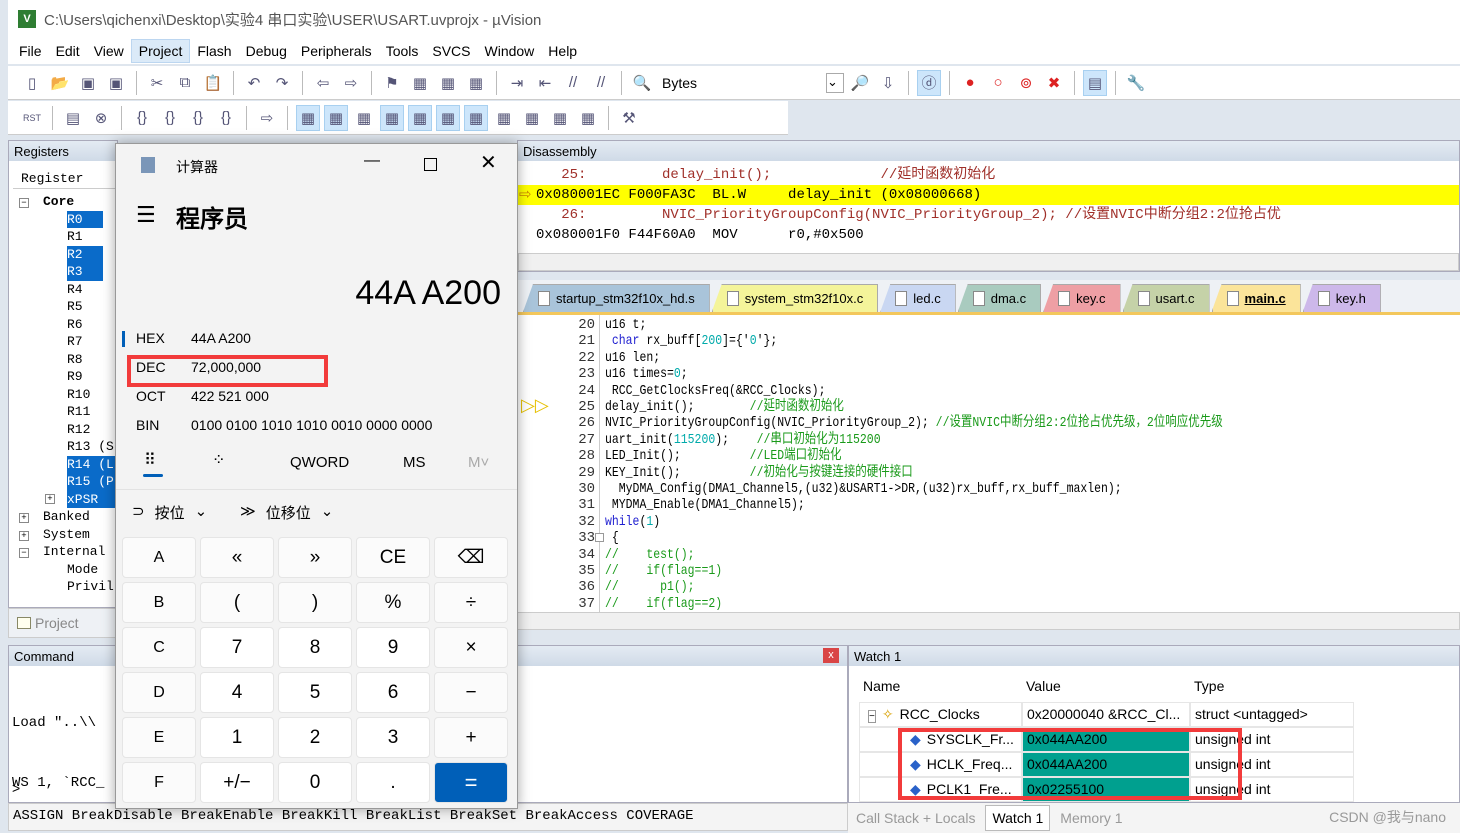 The height and width of the screenshot is (833, 1460). Describe the element at coordinates (88, 83) in the screenshot. I see `save-icon: ▣` at that location.